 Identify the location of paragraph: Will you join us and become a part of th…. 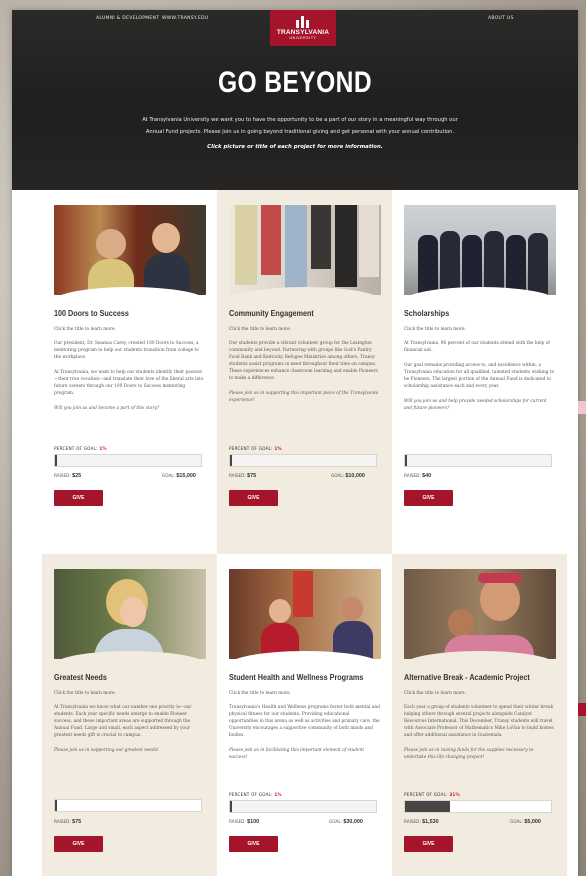
(107, 408).